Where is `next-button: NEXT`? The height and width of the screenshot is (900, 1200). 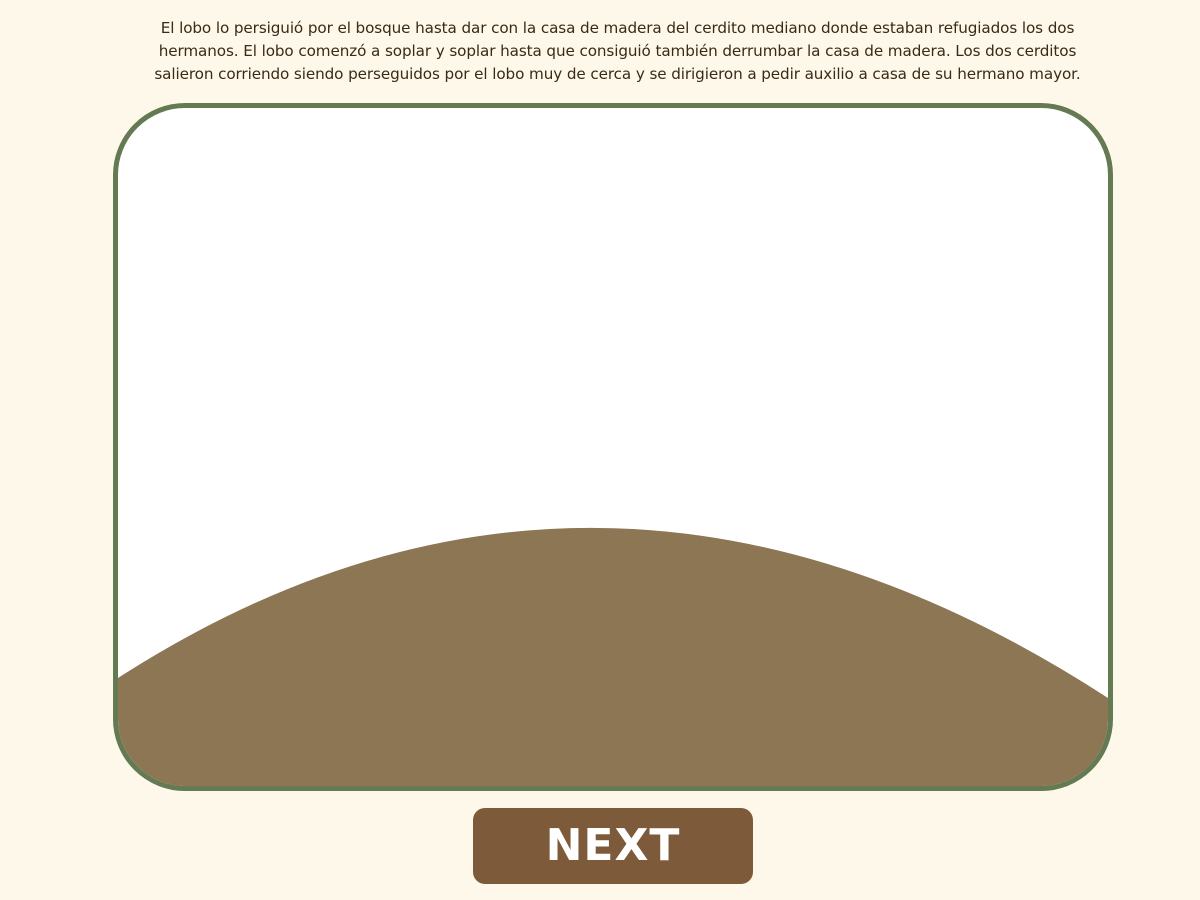 next-button: NEXT is located at coordinates (613, 846).